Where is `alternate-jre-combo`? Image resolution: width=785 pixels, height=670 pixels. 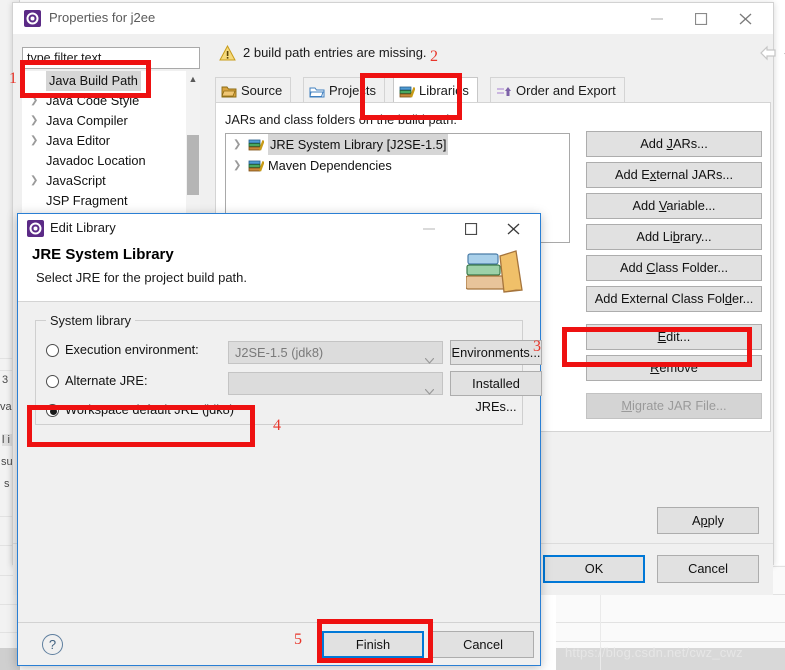
alternate-jre-combo is located at coordinates (335, 383).